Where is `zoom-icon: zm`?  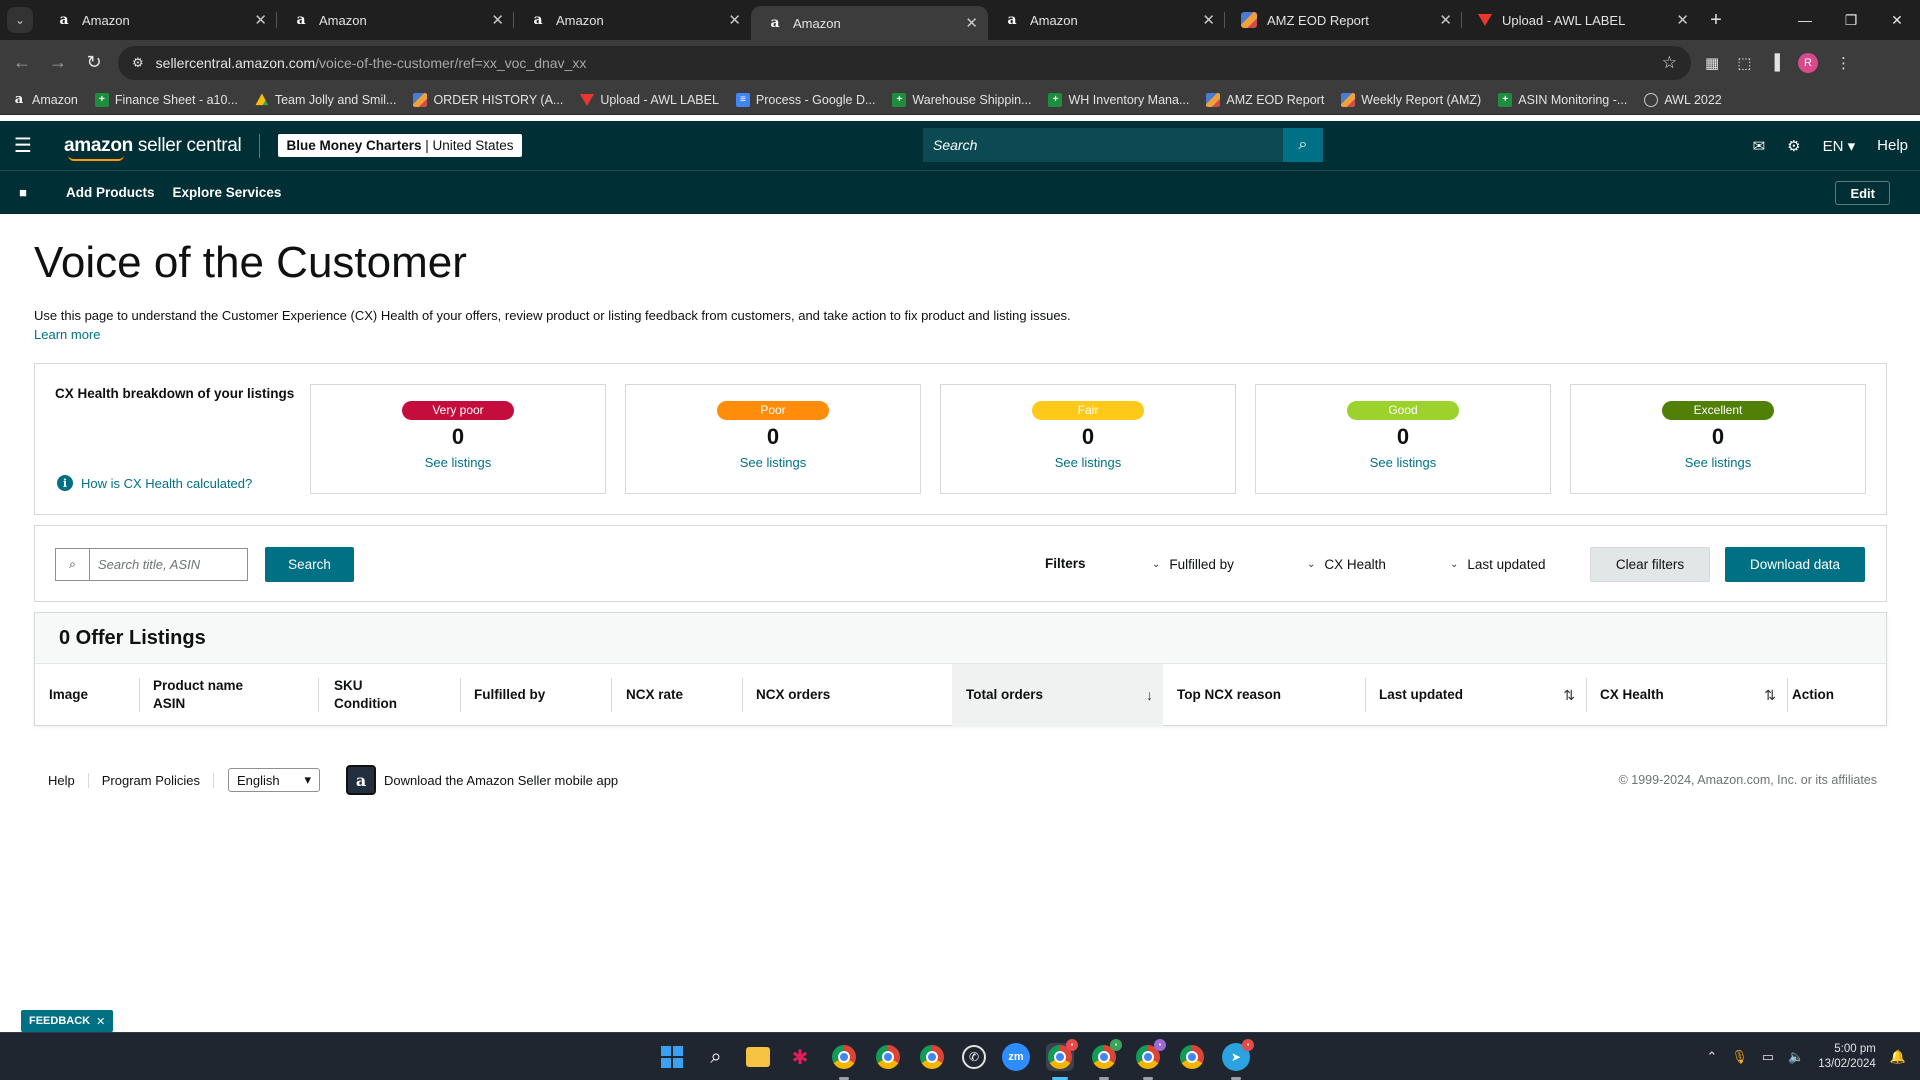
zoom-icon: zm is located at coordinates (1016, 1057).